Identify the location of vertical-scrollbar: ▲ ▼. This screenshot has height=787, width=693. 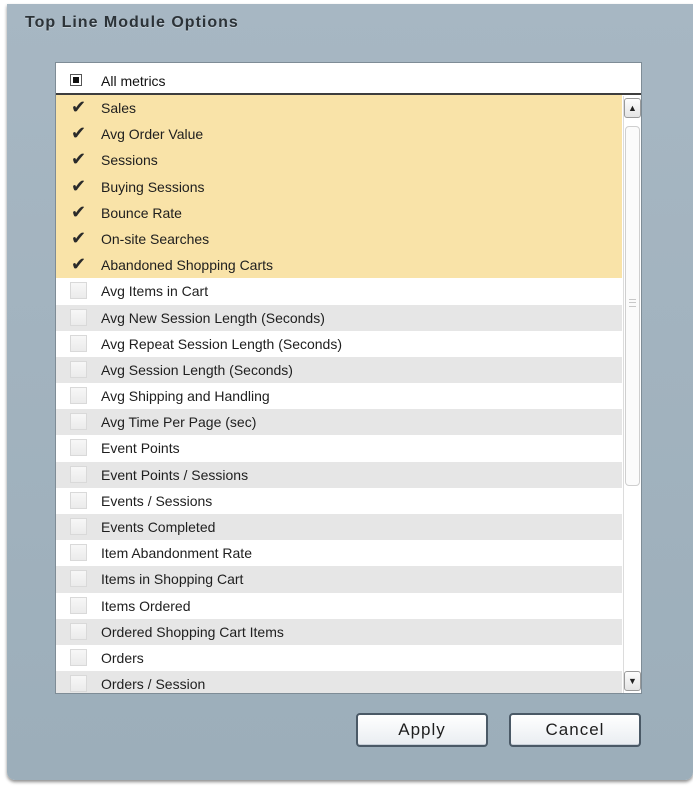
(632, 394).